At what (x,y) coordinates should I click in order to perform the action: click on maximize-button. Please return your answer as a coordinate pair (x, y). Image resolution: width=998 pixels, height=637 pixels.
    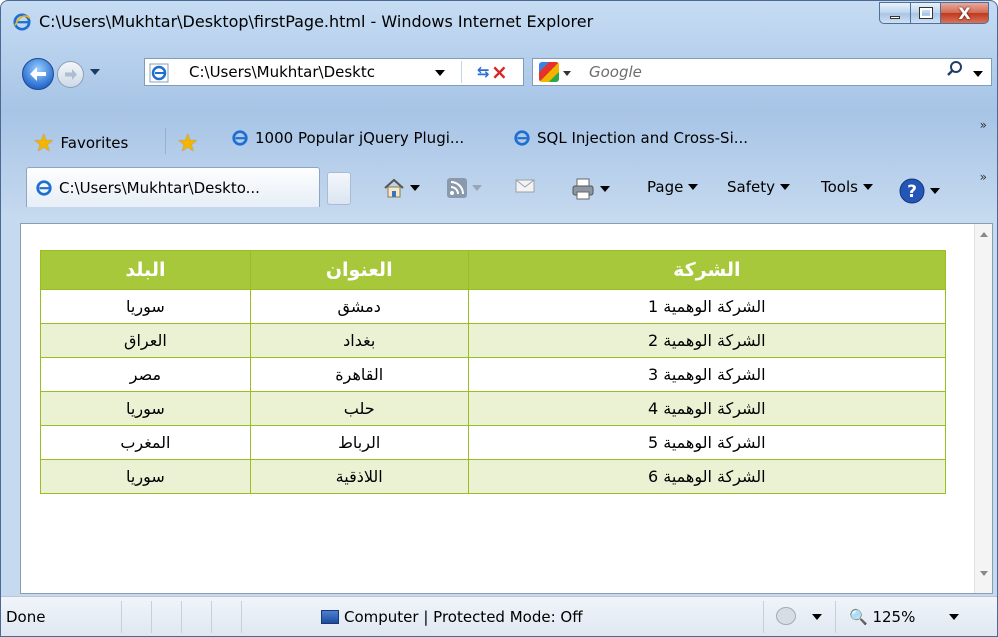
    Looking at the image, I should click on (926, 13).